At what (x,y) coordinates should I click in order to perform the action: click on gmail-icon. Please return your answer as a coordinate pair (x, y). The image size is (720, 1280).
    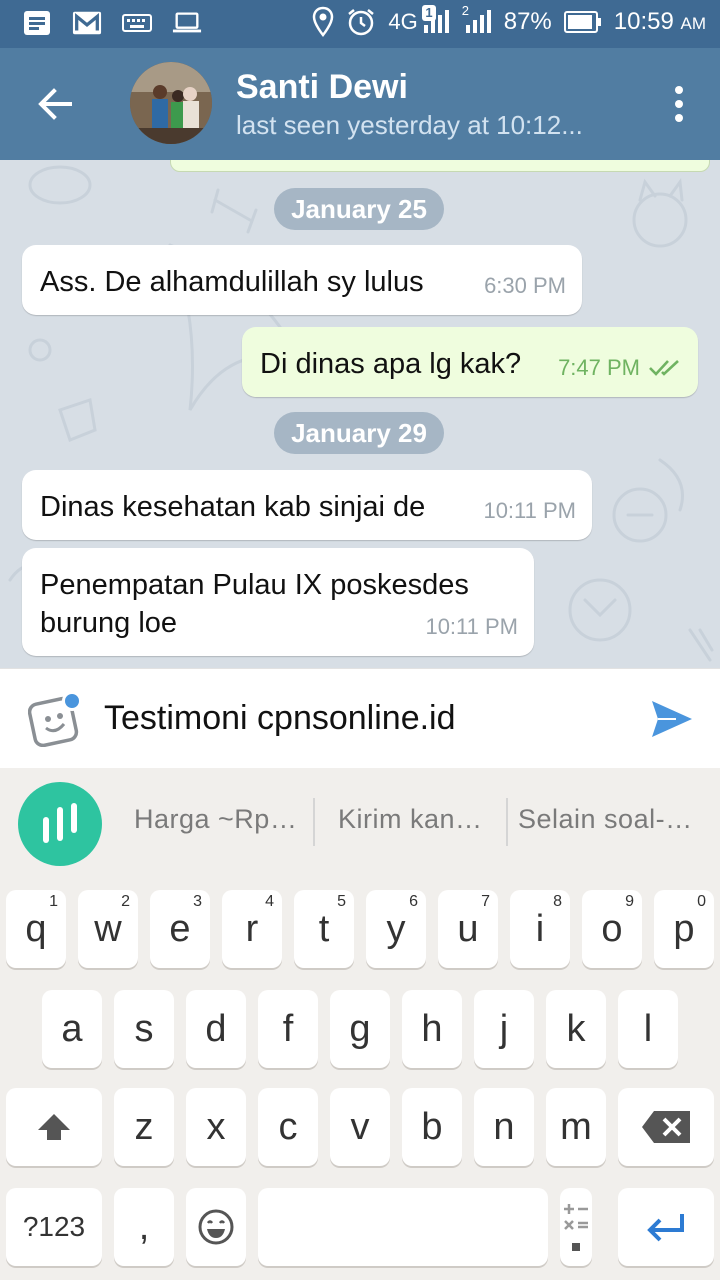
    Looking at the image, I should click on (87, 23).